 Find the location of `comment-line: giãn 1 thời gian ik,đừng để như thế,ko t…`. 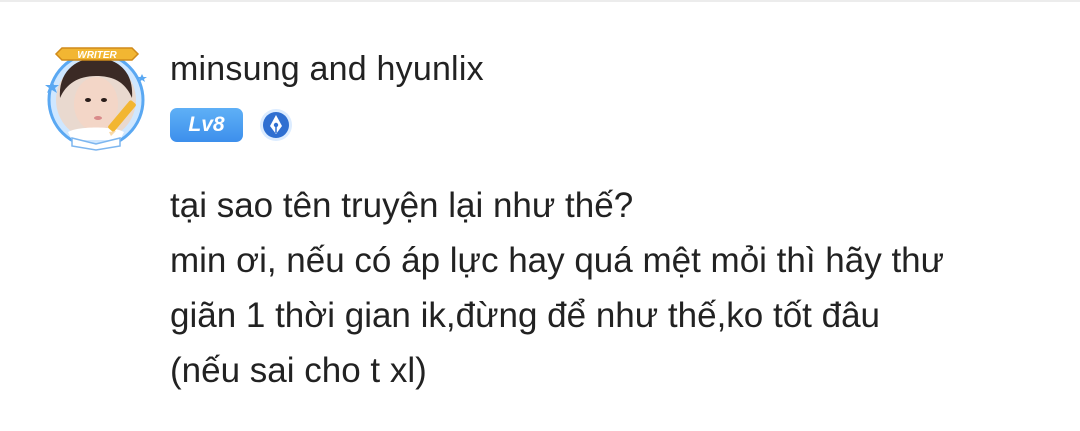

comment-line: giãn 1 thời gian ik,đừng để như thế,ko t… is located at coordinates (525, 315).